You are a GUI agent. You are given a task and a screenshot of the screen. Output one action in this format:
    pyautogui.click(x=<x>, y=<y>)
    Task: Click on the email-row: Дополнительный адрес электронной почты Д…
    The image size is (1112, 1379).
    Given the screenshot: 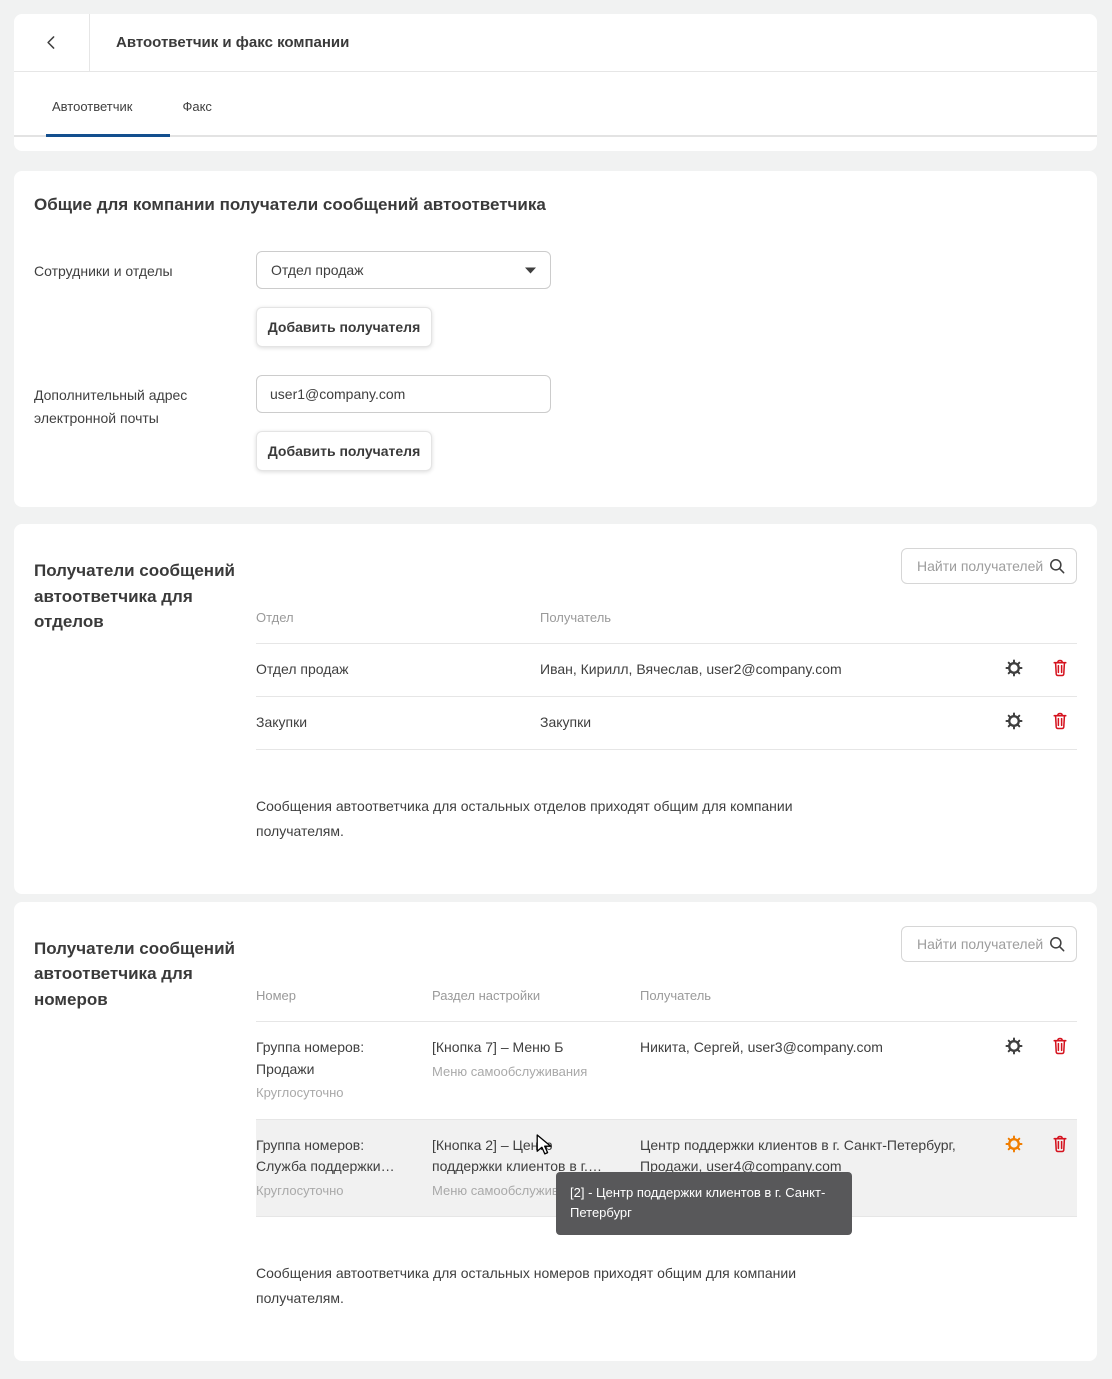 What is the action you would take?
    pyautogui.click(x=555, y=423)
    